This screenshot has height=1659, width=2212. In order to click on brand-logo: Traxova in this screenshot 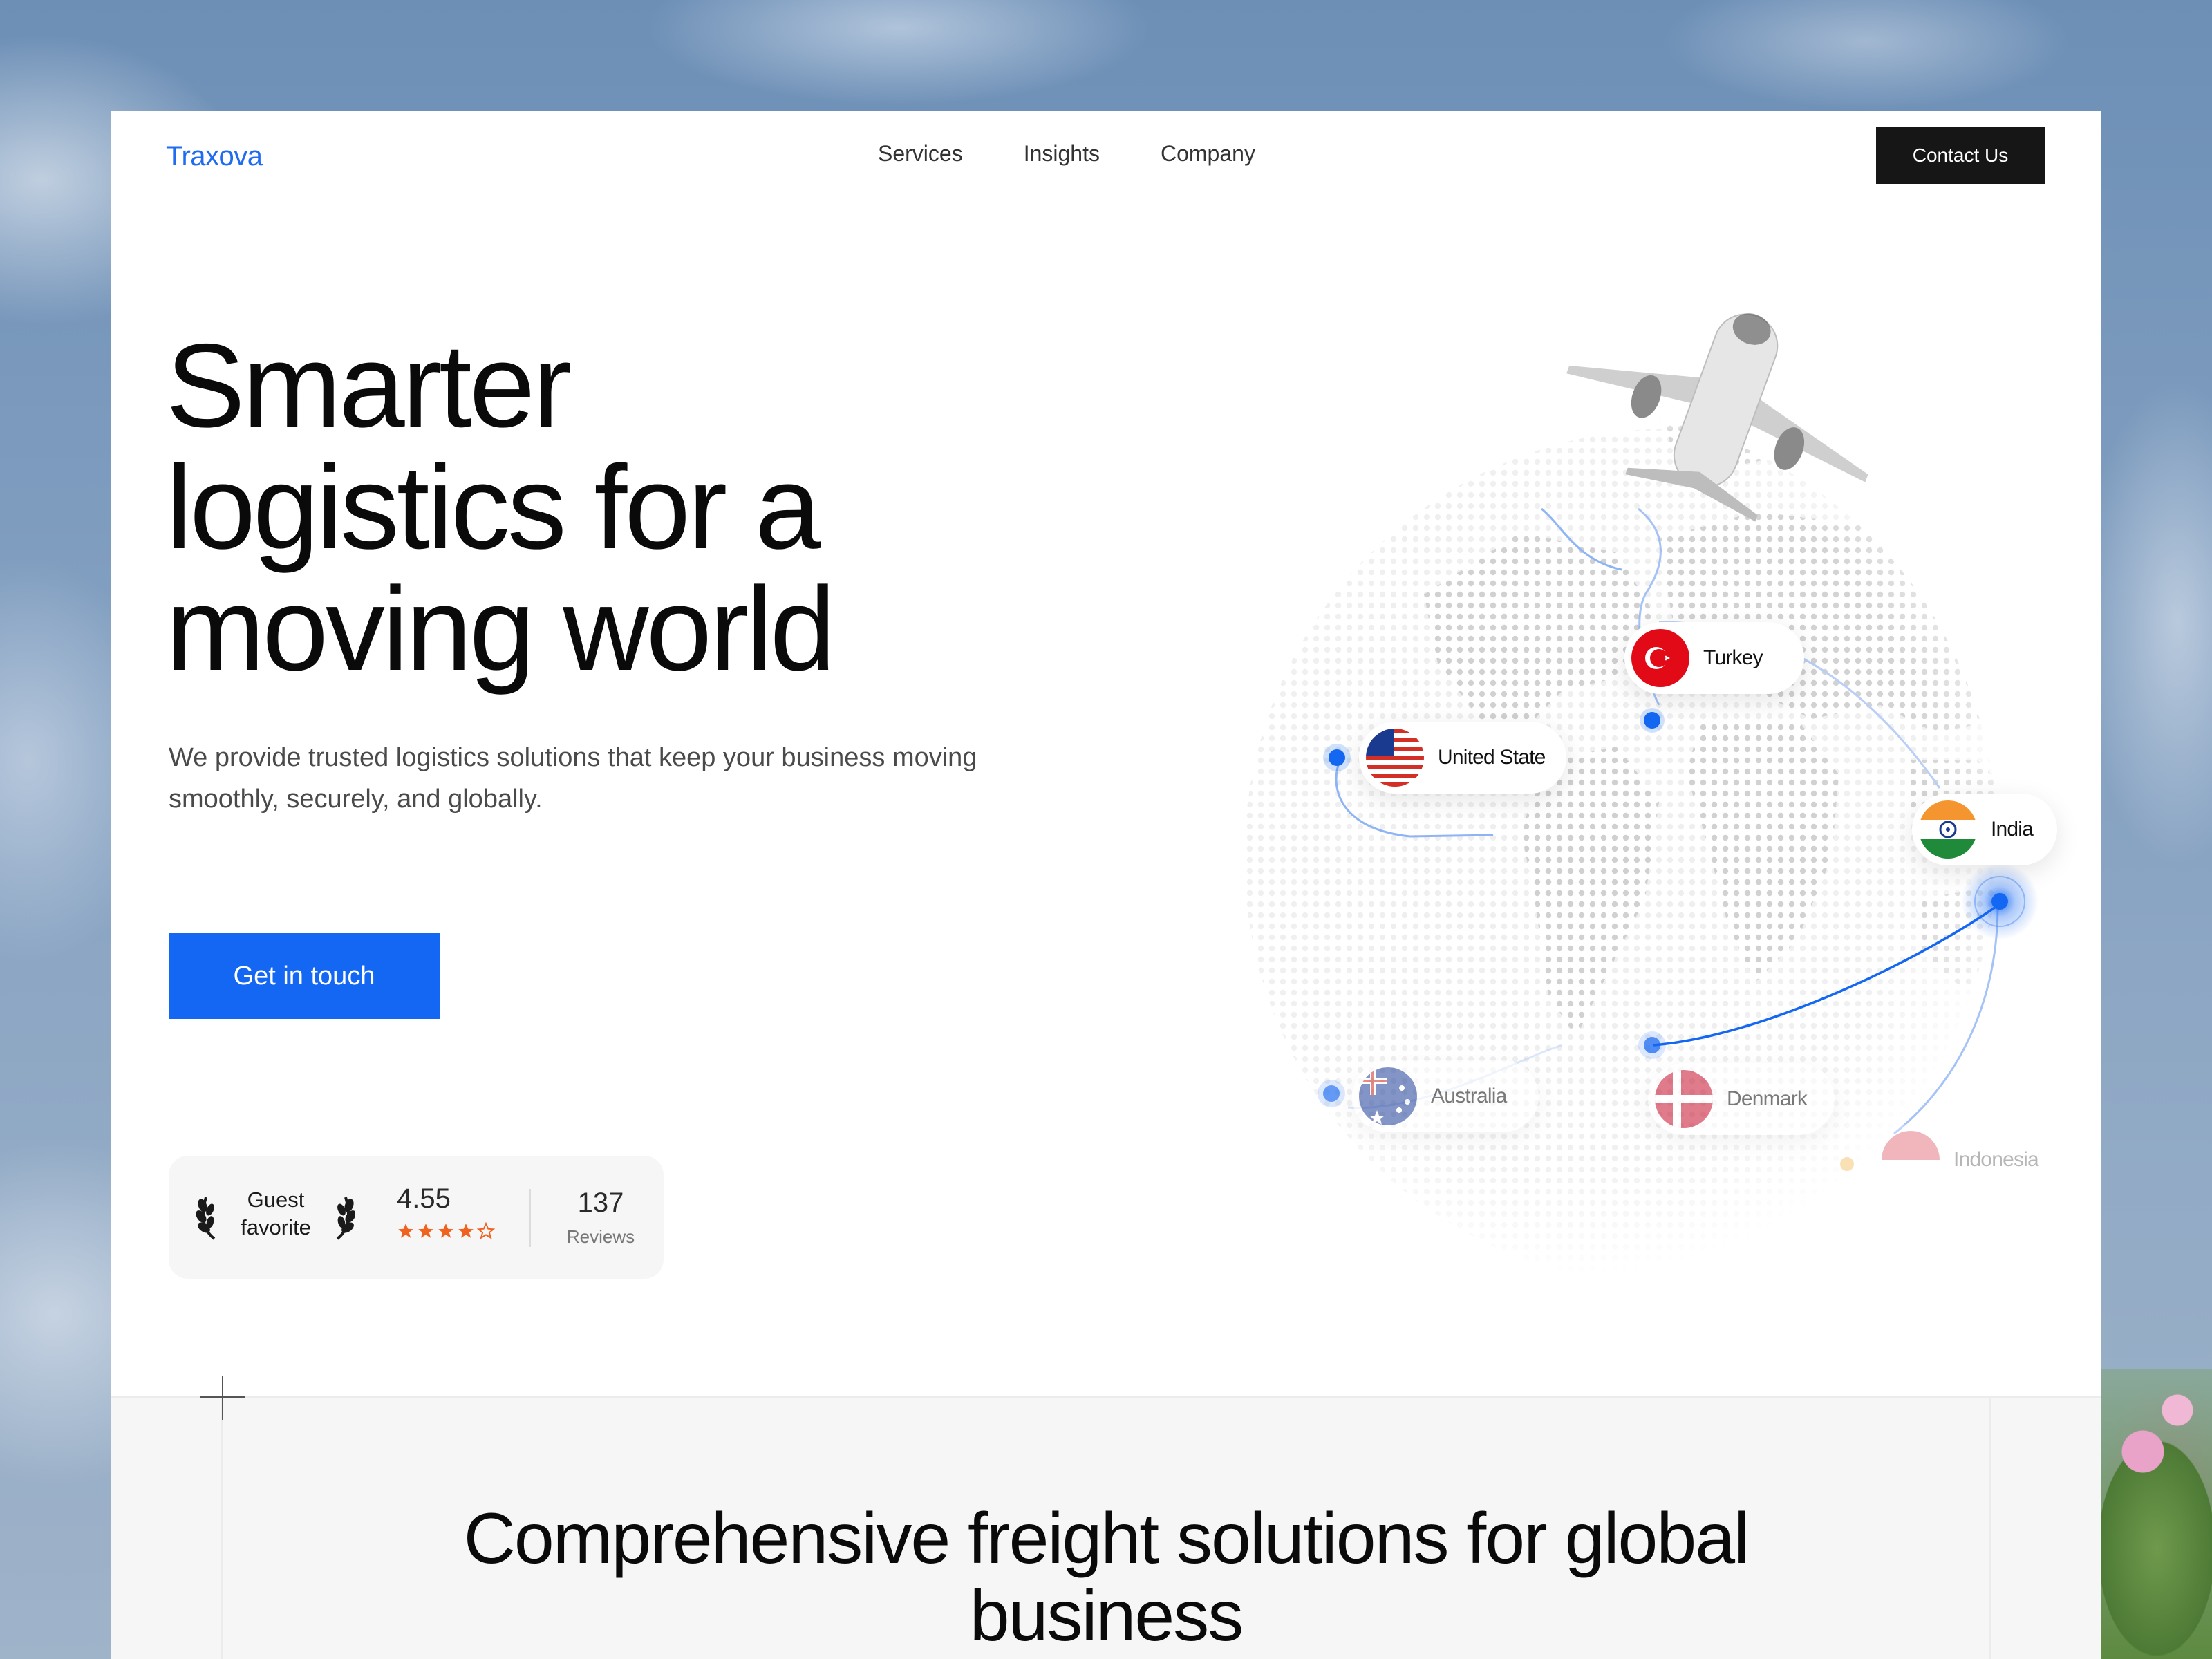, I will do `click(215, 156)`.